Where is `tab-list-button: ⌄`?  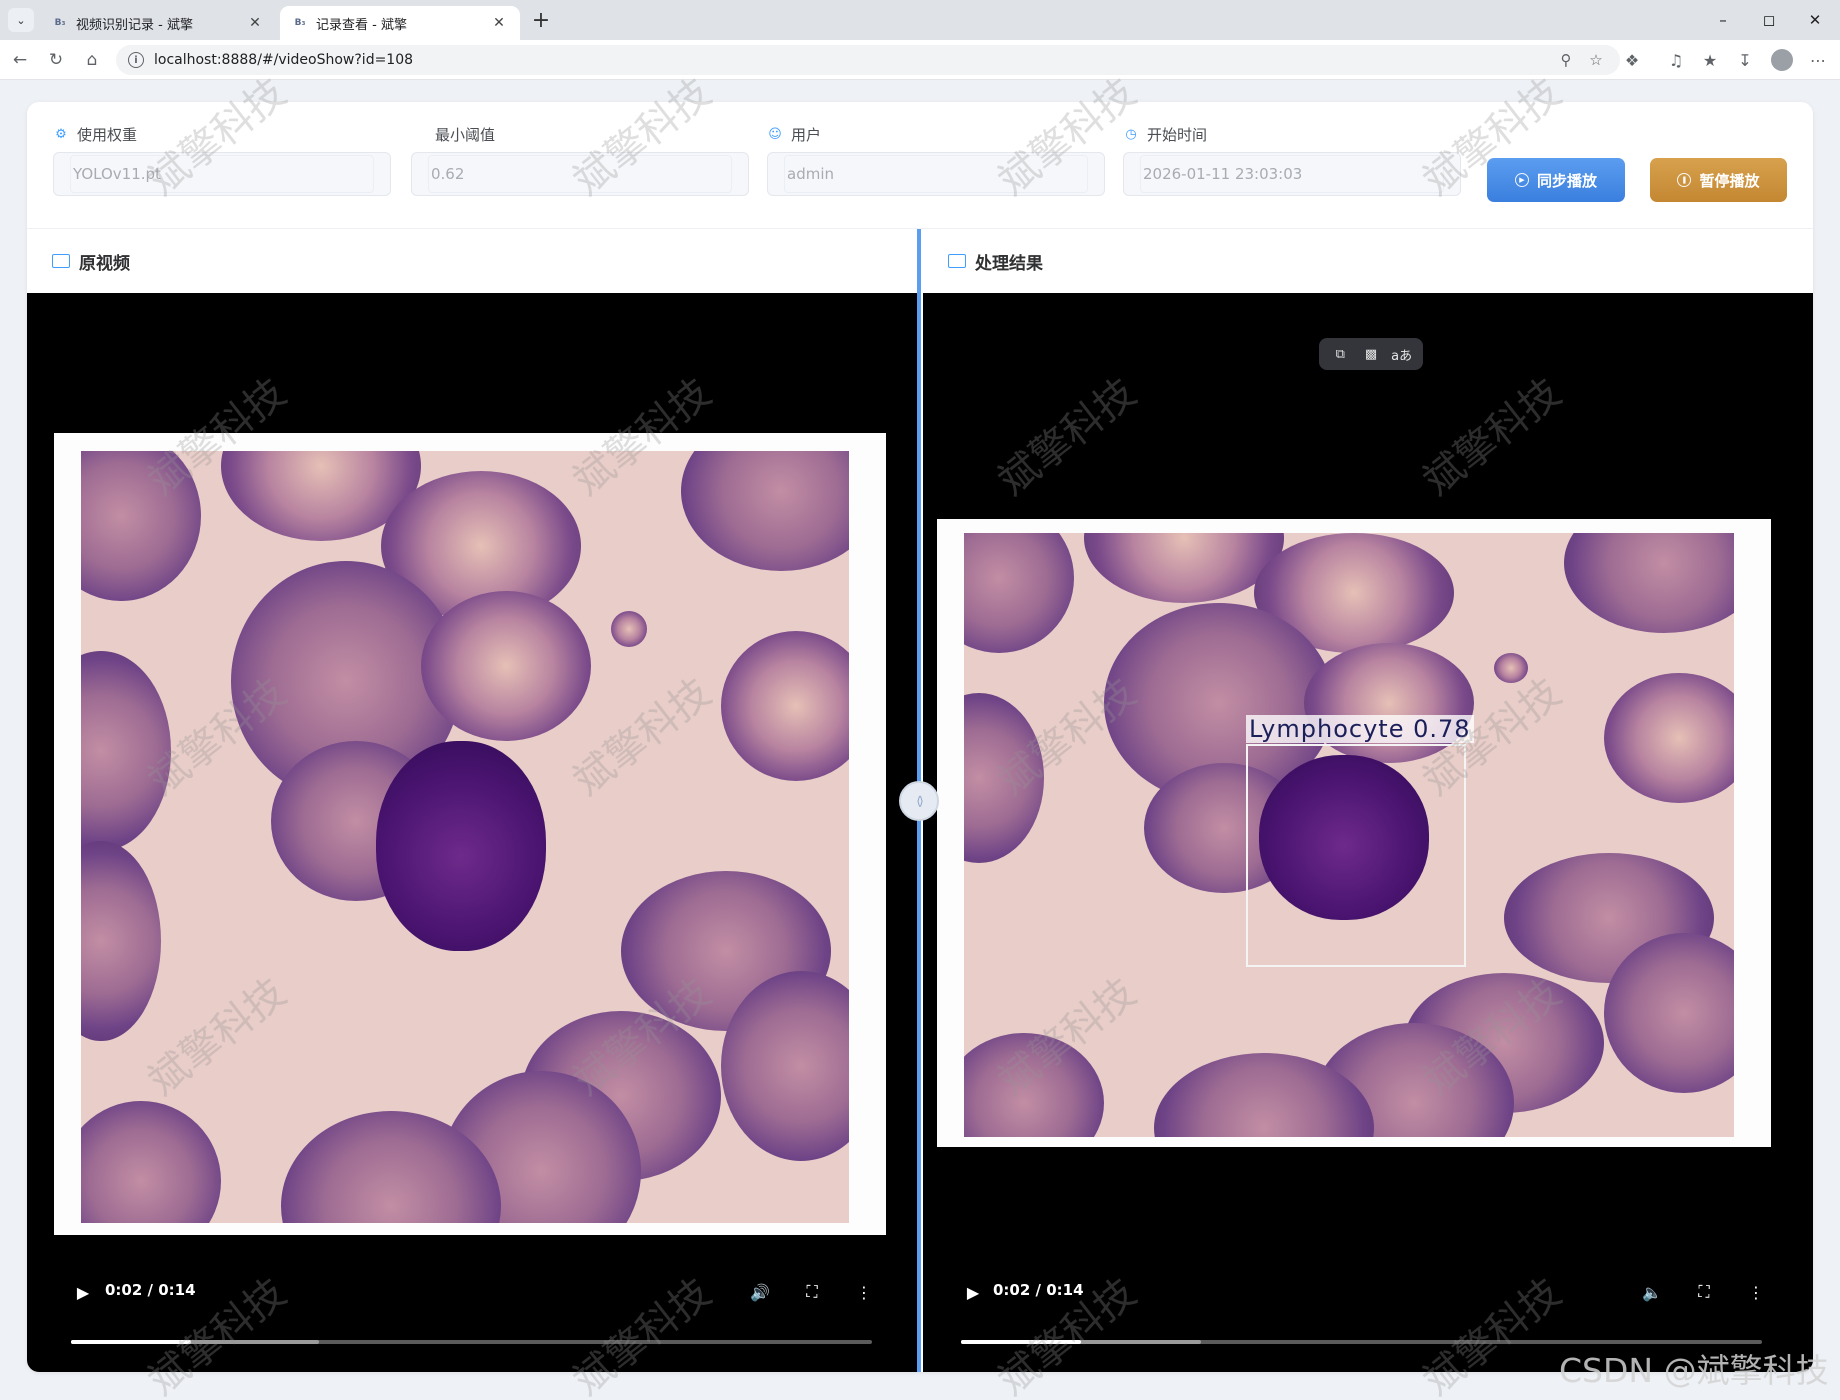 tab-list-button: ⌄ is located at coordinates (21, 20).